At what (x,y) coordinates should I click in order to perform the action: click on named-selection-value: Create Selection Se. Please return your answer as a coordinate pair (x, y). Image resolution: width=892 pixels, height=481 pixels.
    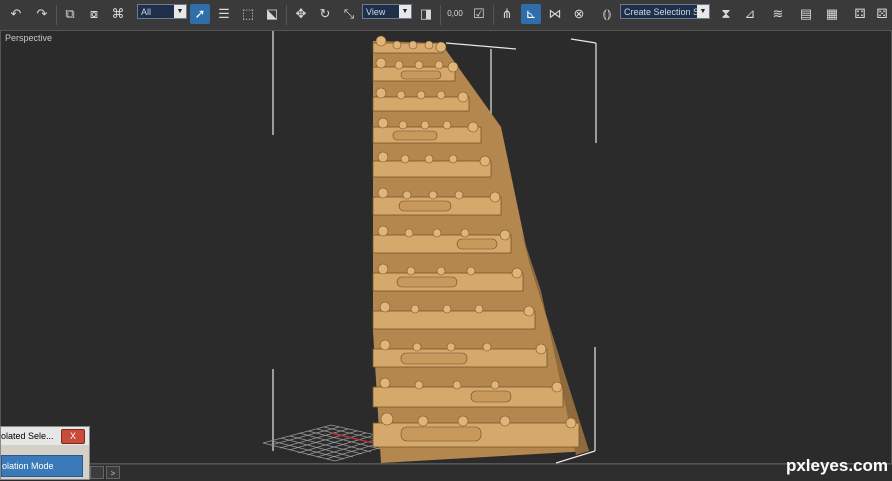
    Looking at the image, I should click on (664, 12).